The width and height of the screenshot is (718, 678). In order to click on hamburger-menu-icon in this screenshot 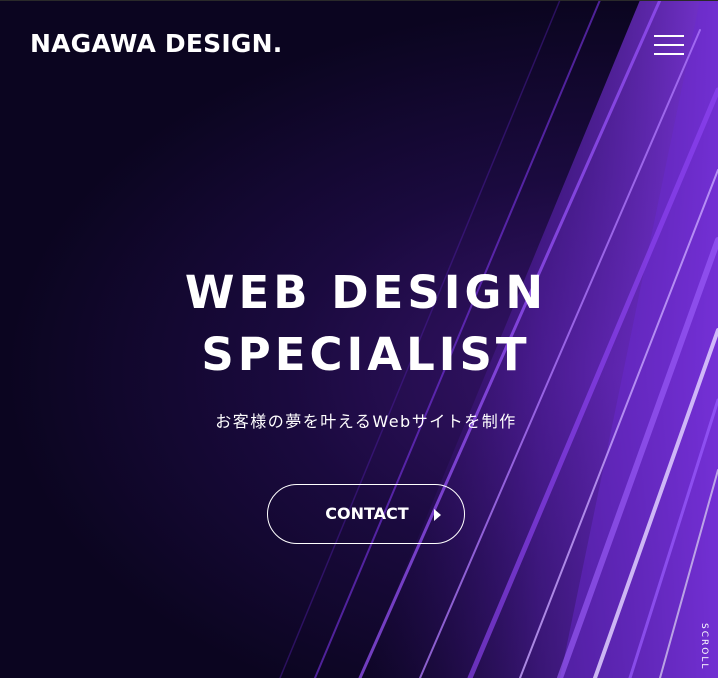, I will do `click(669, 45)`.